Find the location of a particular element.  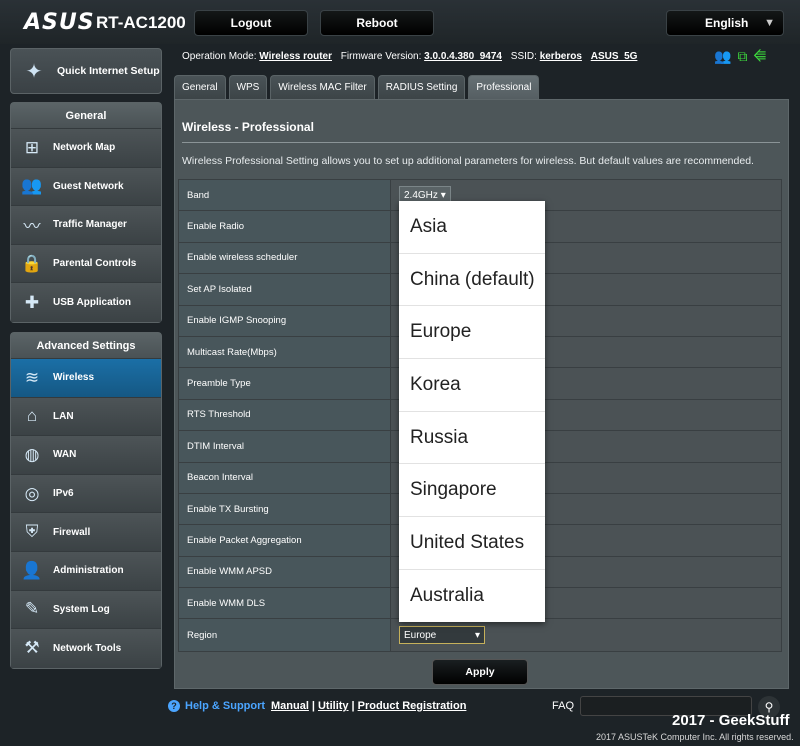

sidebar-item-lan: ⌂ LAN is located at coordinates (86, 417).